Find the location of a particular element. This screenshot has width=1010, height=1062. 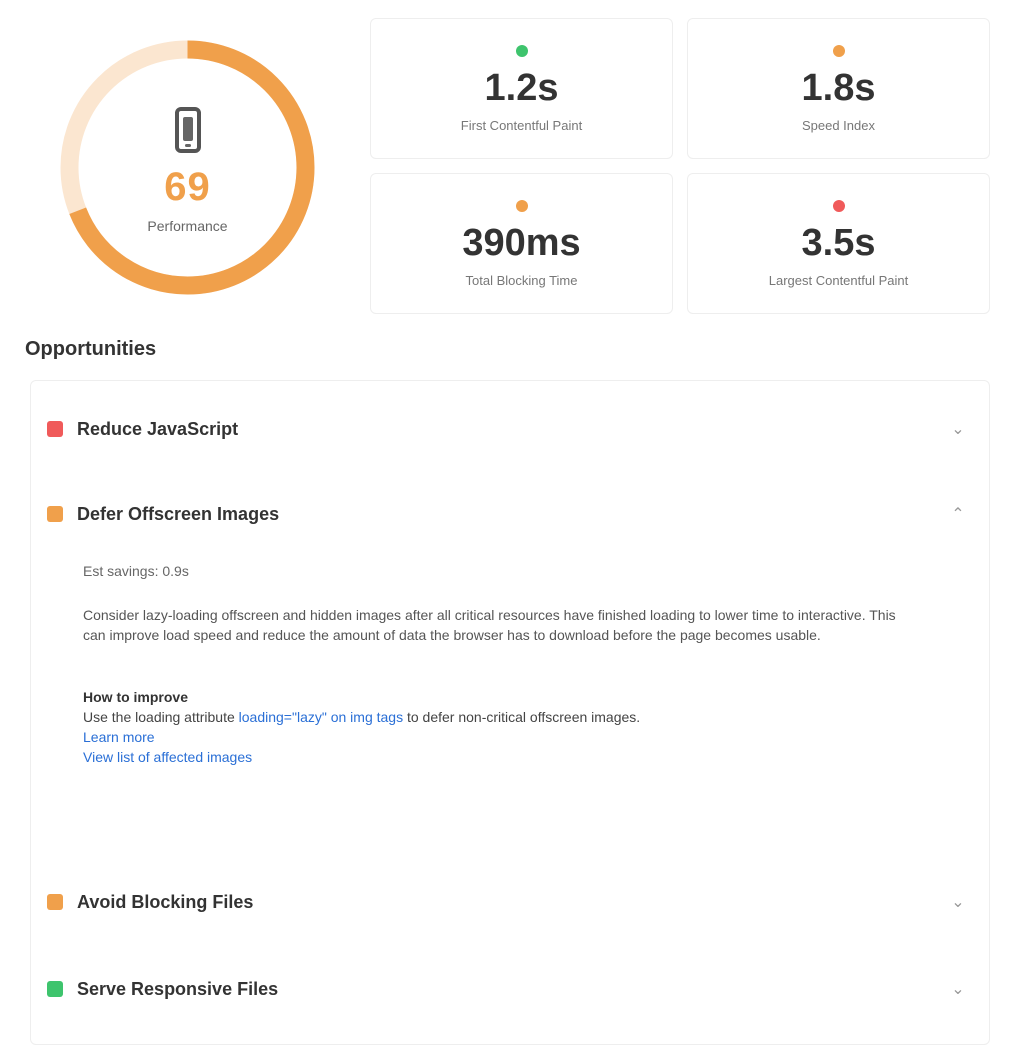

metric-card-tbt: 390ms Total Blocking Time is located at coordinates (521, 243).